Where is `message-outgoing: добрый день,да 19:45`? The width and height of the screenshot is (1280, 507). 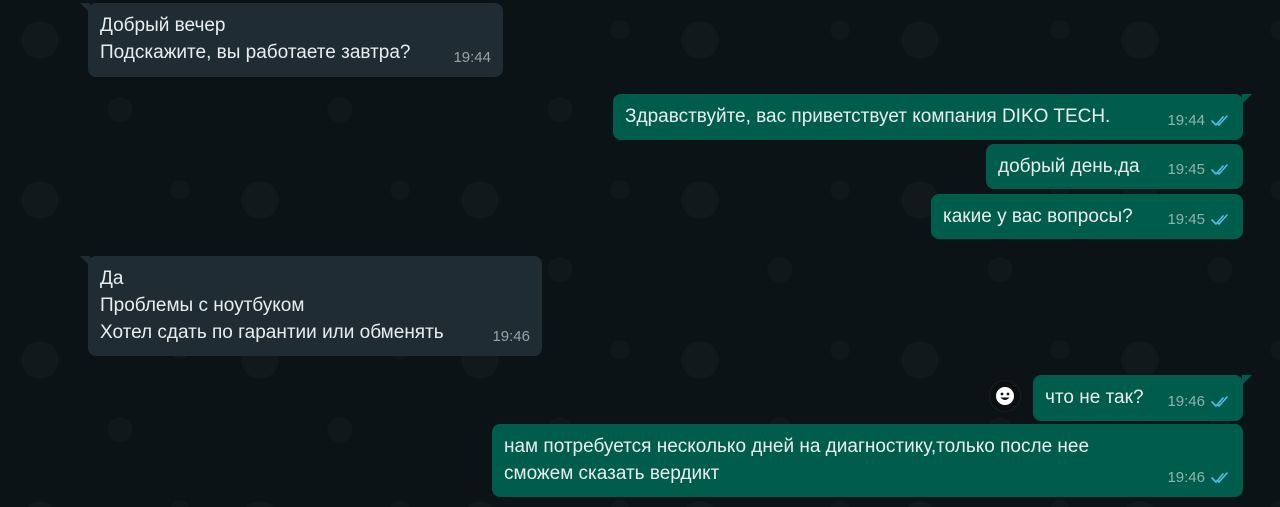 message-outgoing: добрый день,да 19:45 is located at coordinates (1114, 166).